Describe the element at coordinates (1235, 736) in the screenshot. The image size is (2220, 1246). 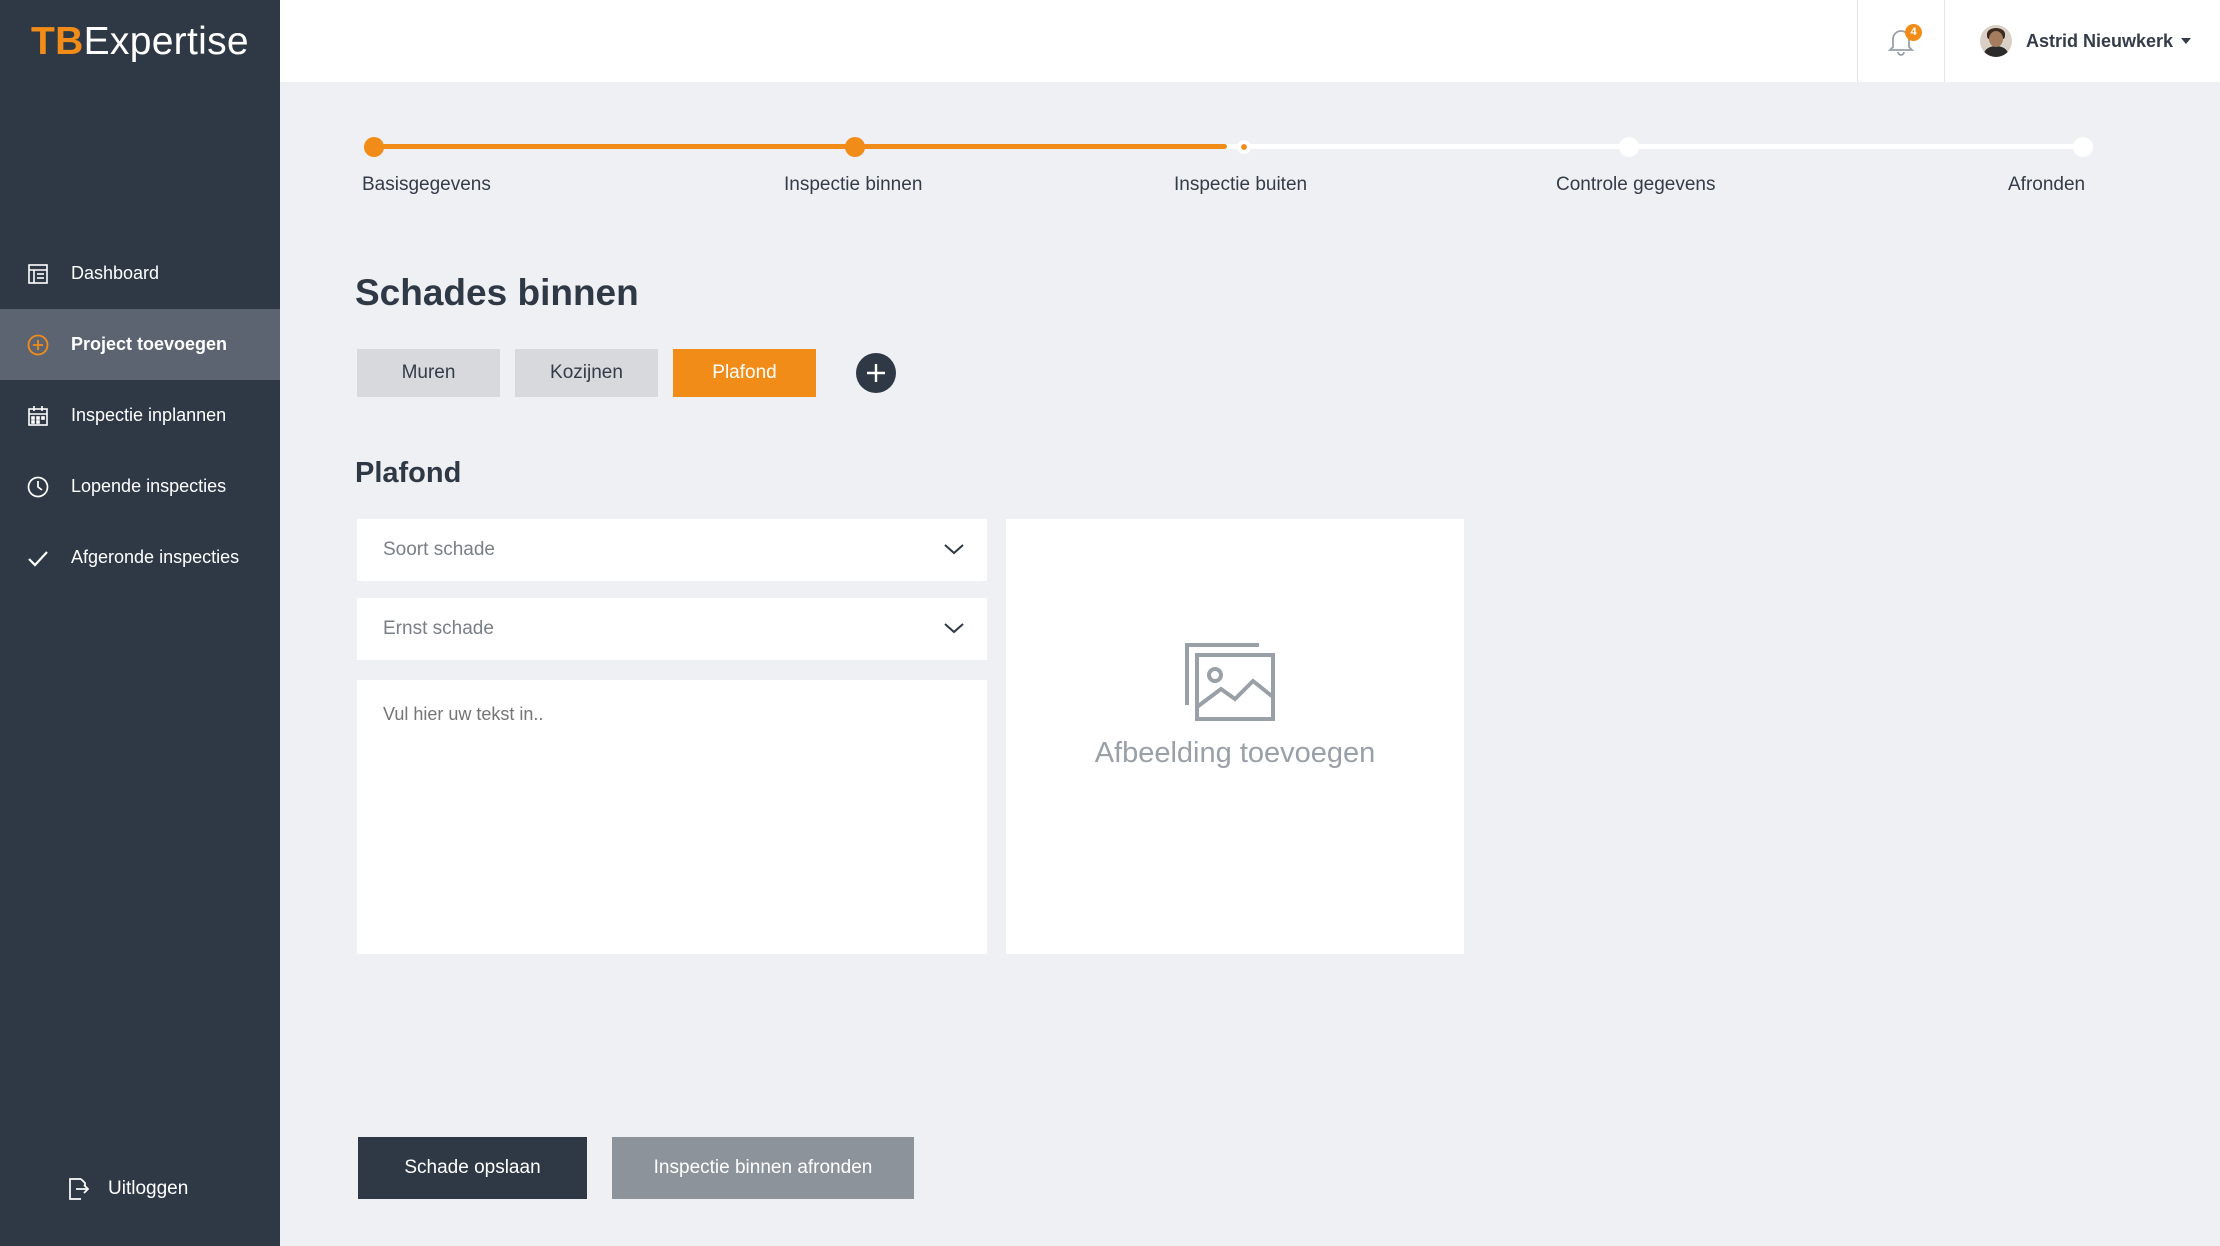
I see `add-image-dropzone: Afbeelding toevoegen` at that location.